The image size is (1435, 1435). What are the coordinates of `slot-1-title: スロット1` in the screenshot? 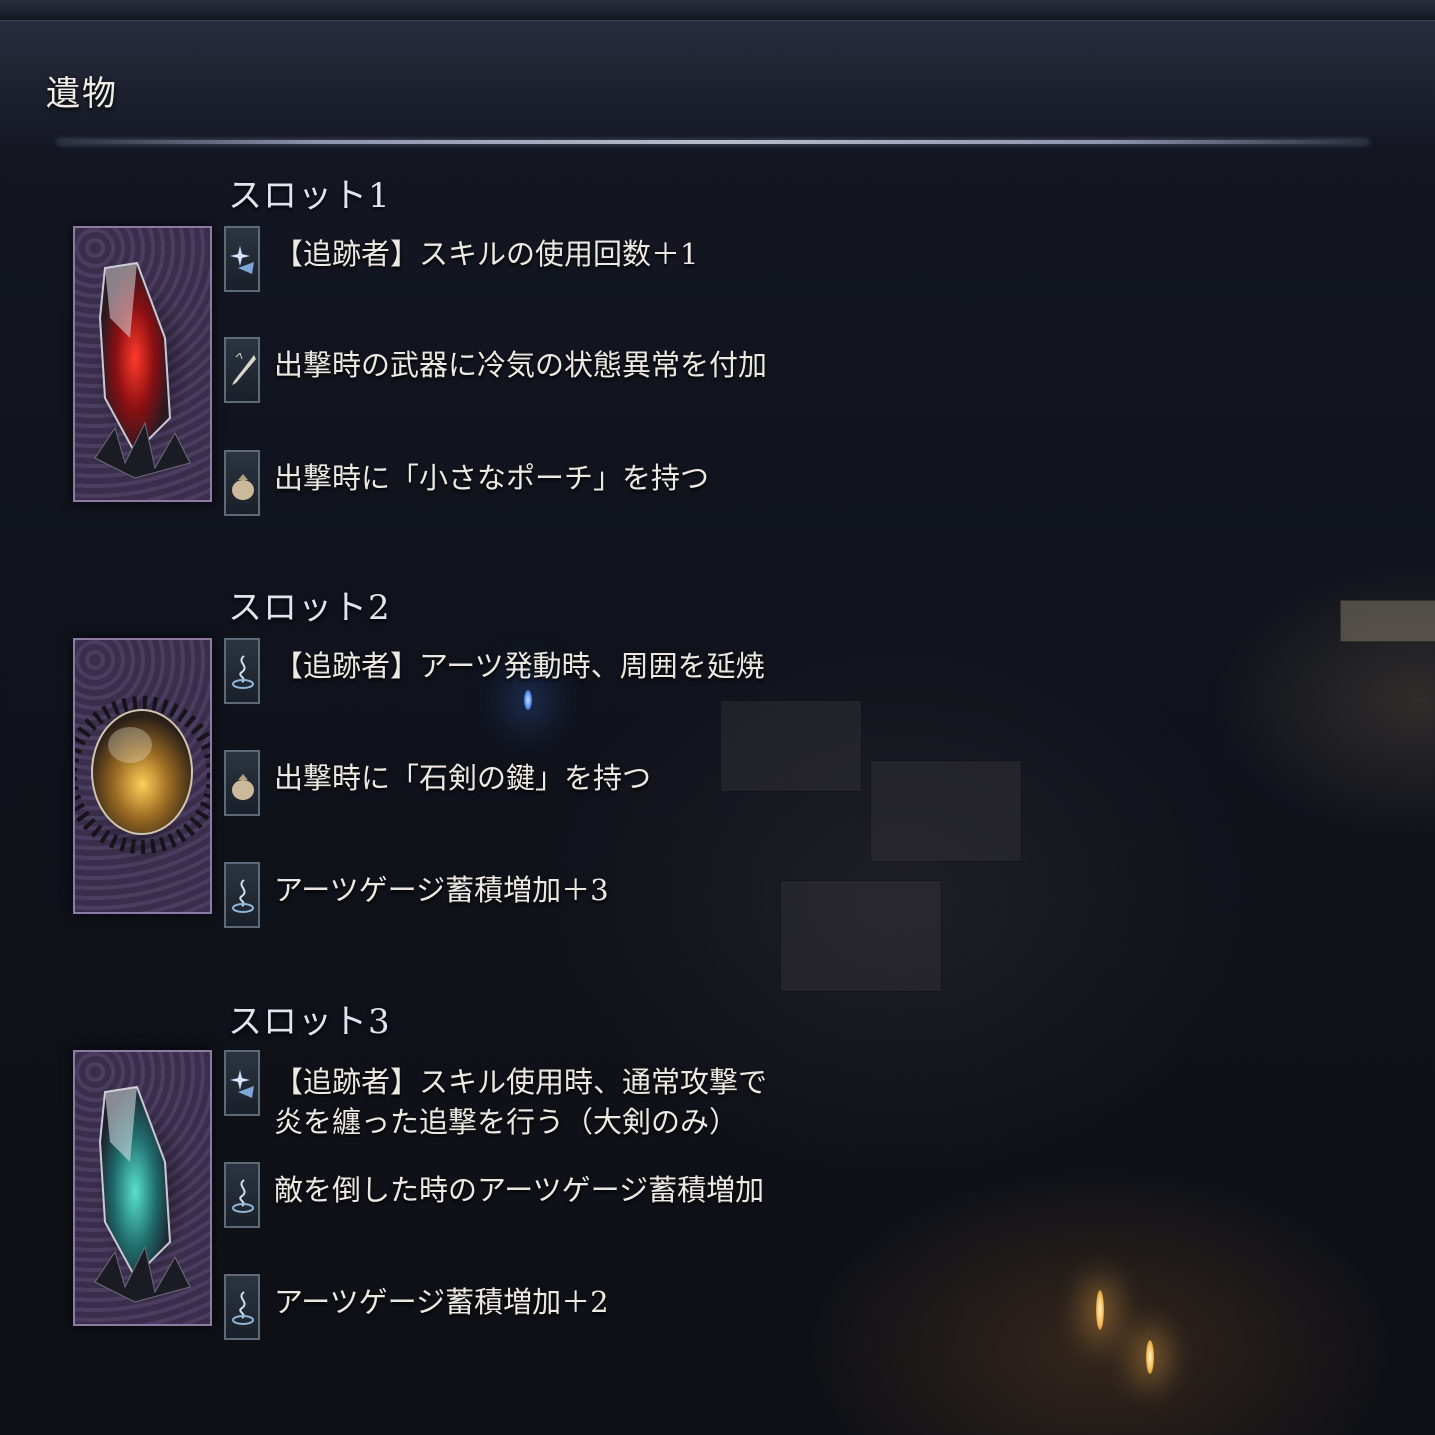 It's located at (309, 196).